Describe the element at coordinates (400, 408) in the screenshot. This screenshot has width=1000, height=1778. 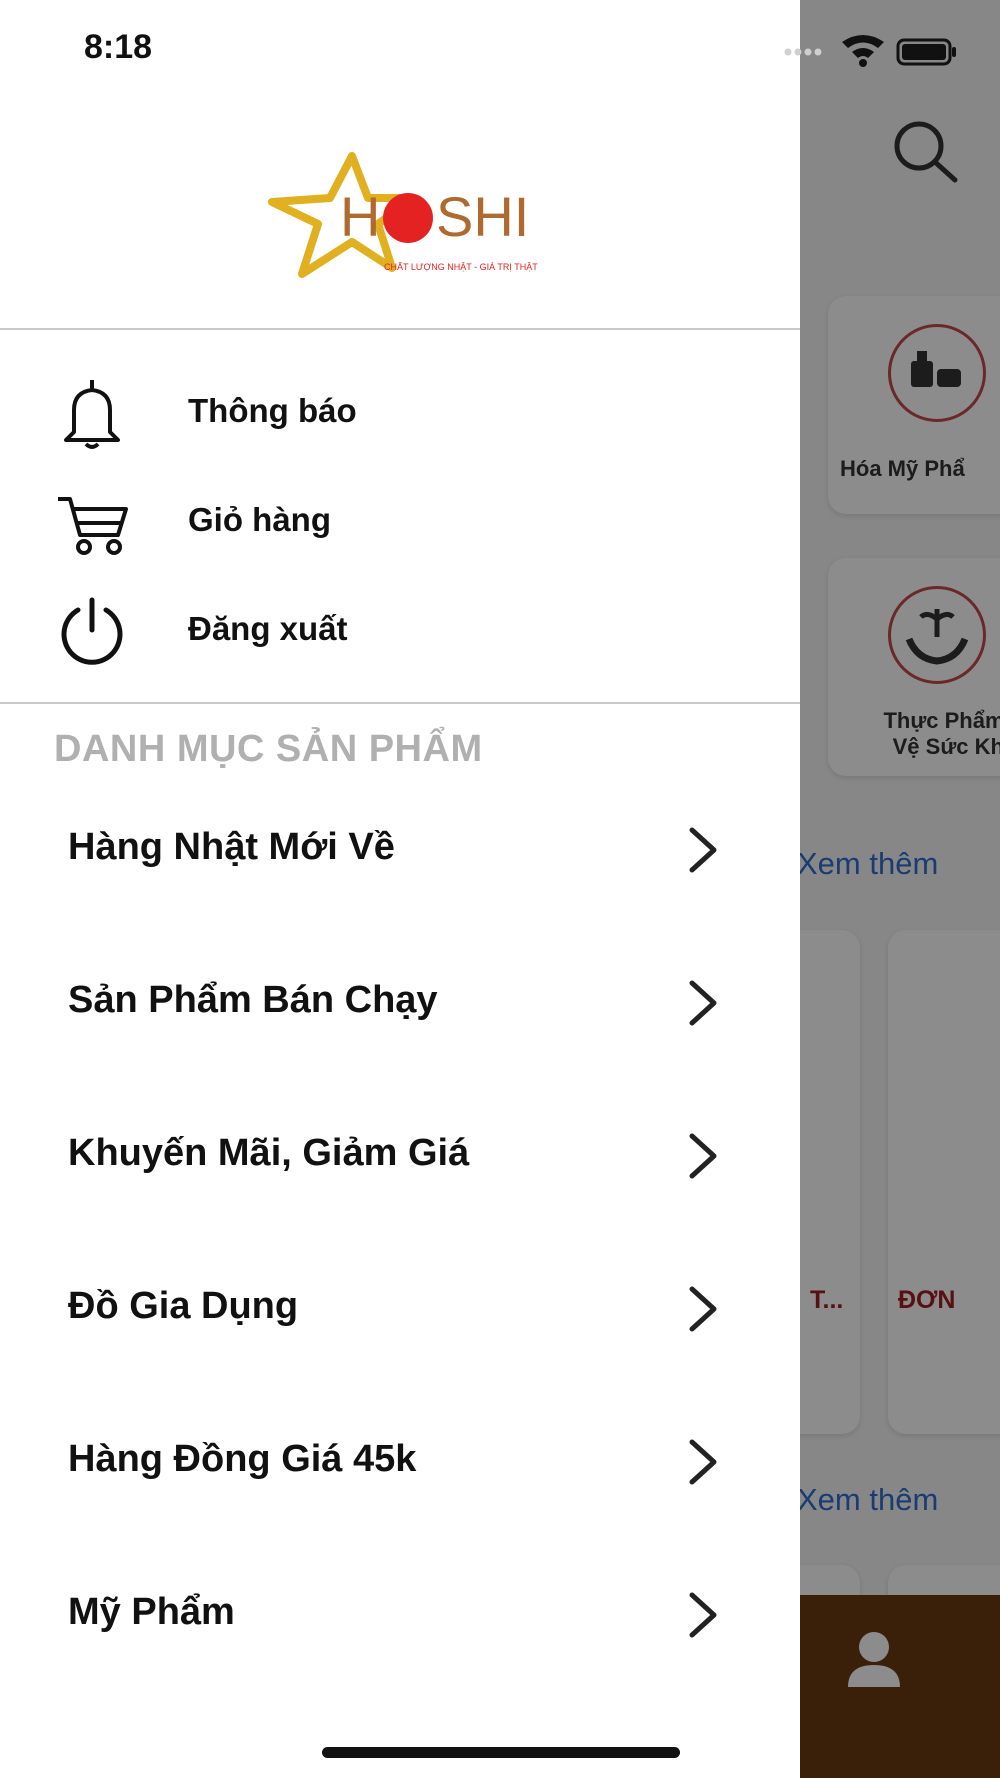
I see `menu-item-notifications: Thông báo` at that location.